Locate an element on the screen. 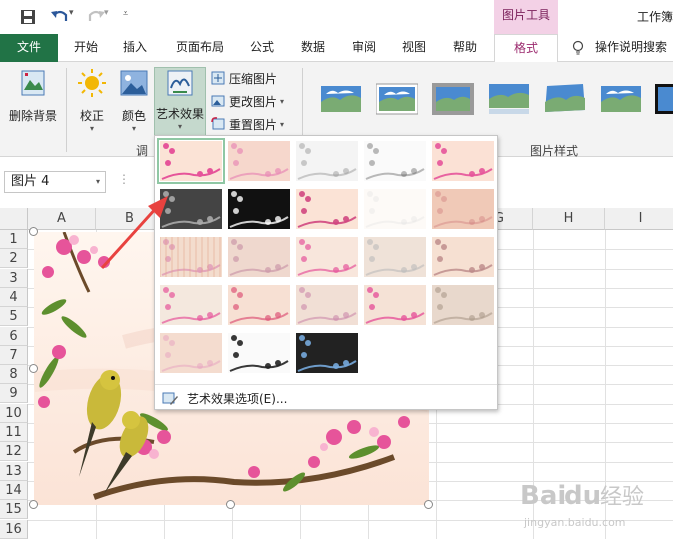  tab-formulas: 公式 is located at coordinates (262, 48).